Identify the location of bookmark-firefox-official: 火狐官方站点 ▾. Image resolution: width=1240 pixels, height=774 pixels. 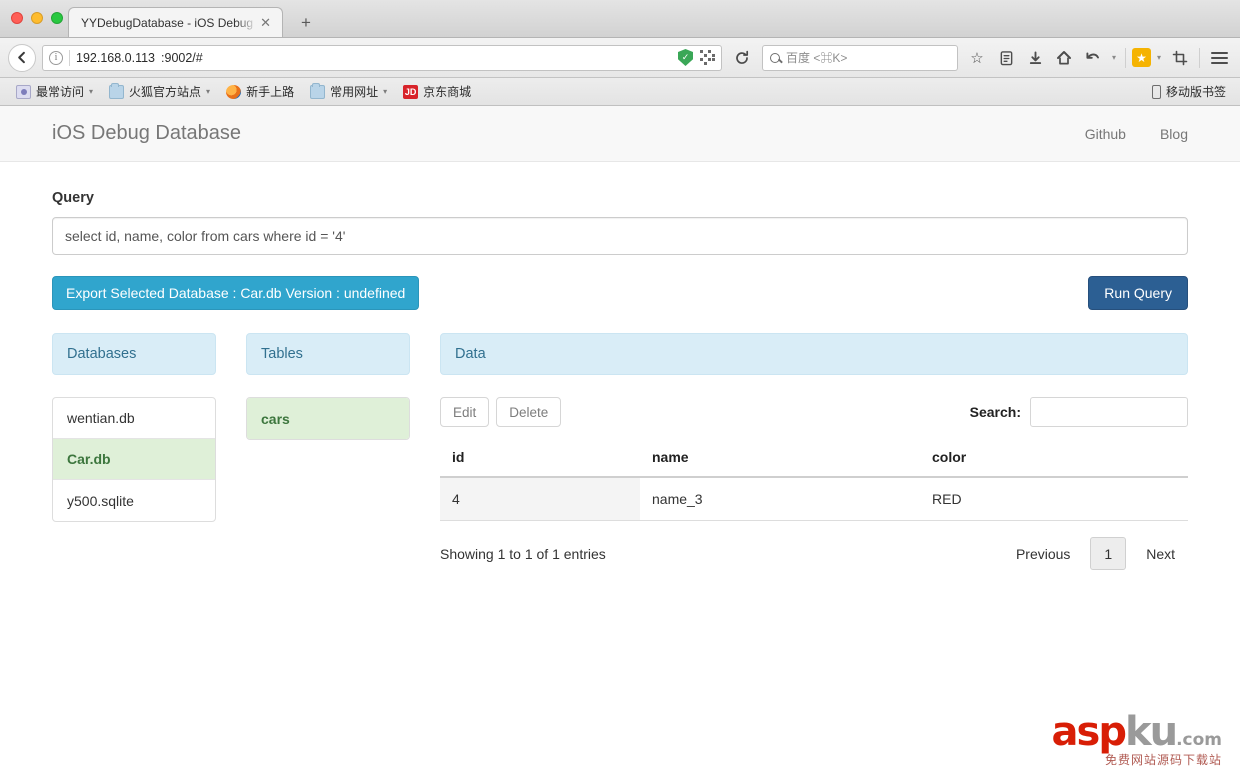
(159, 91).